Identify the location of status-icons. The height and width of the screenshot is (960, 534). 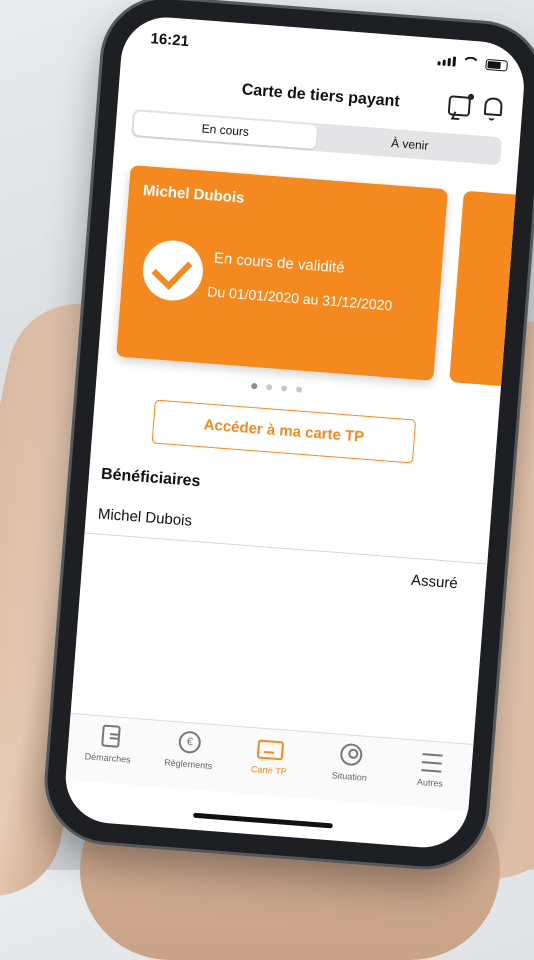
(473, 63).